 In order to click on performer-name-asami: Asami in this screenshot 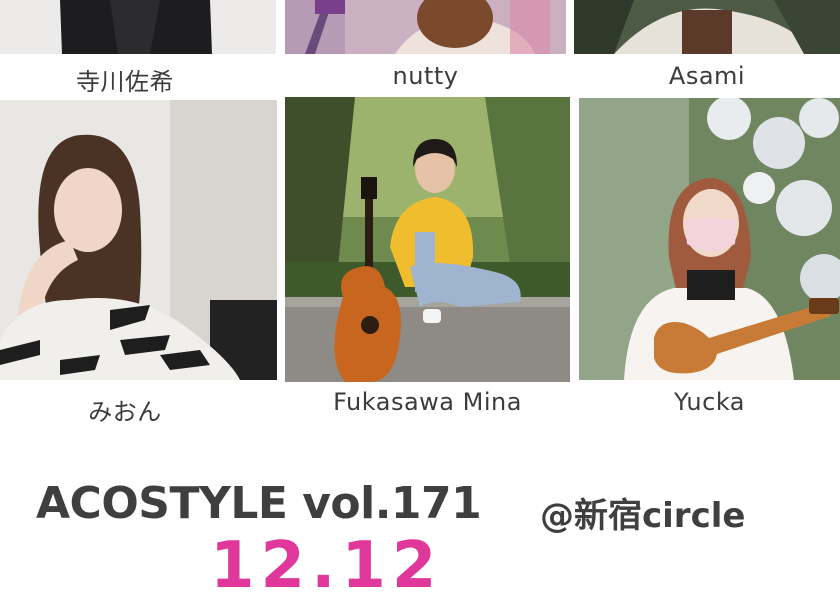, I will do `click(707, 76)`.